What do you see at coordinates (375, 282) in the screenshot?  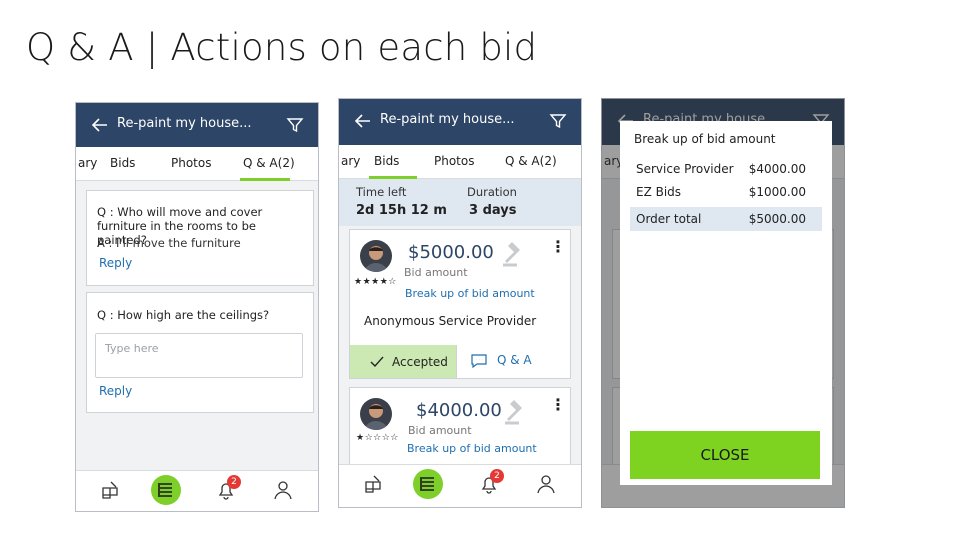 I see `rating-stars: ★★★★☆` at bounding box center [375, 282].